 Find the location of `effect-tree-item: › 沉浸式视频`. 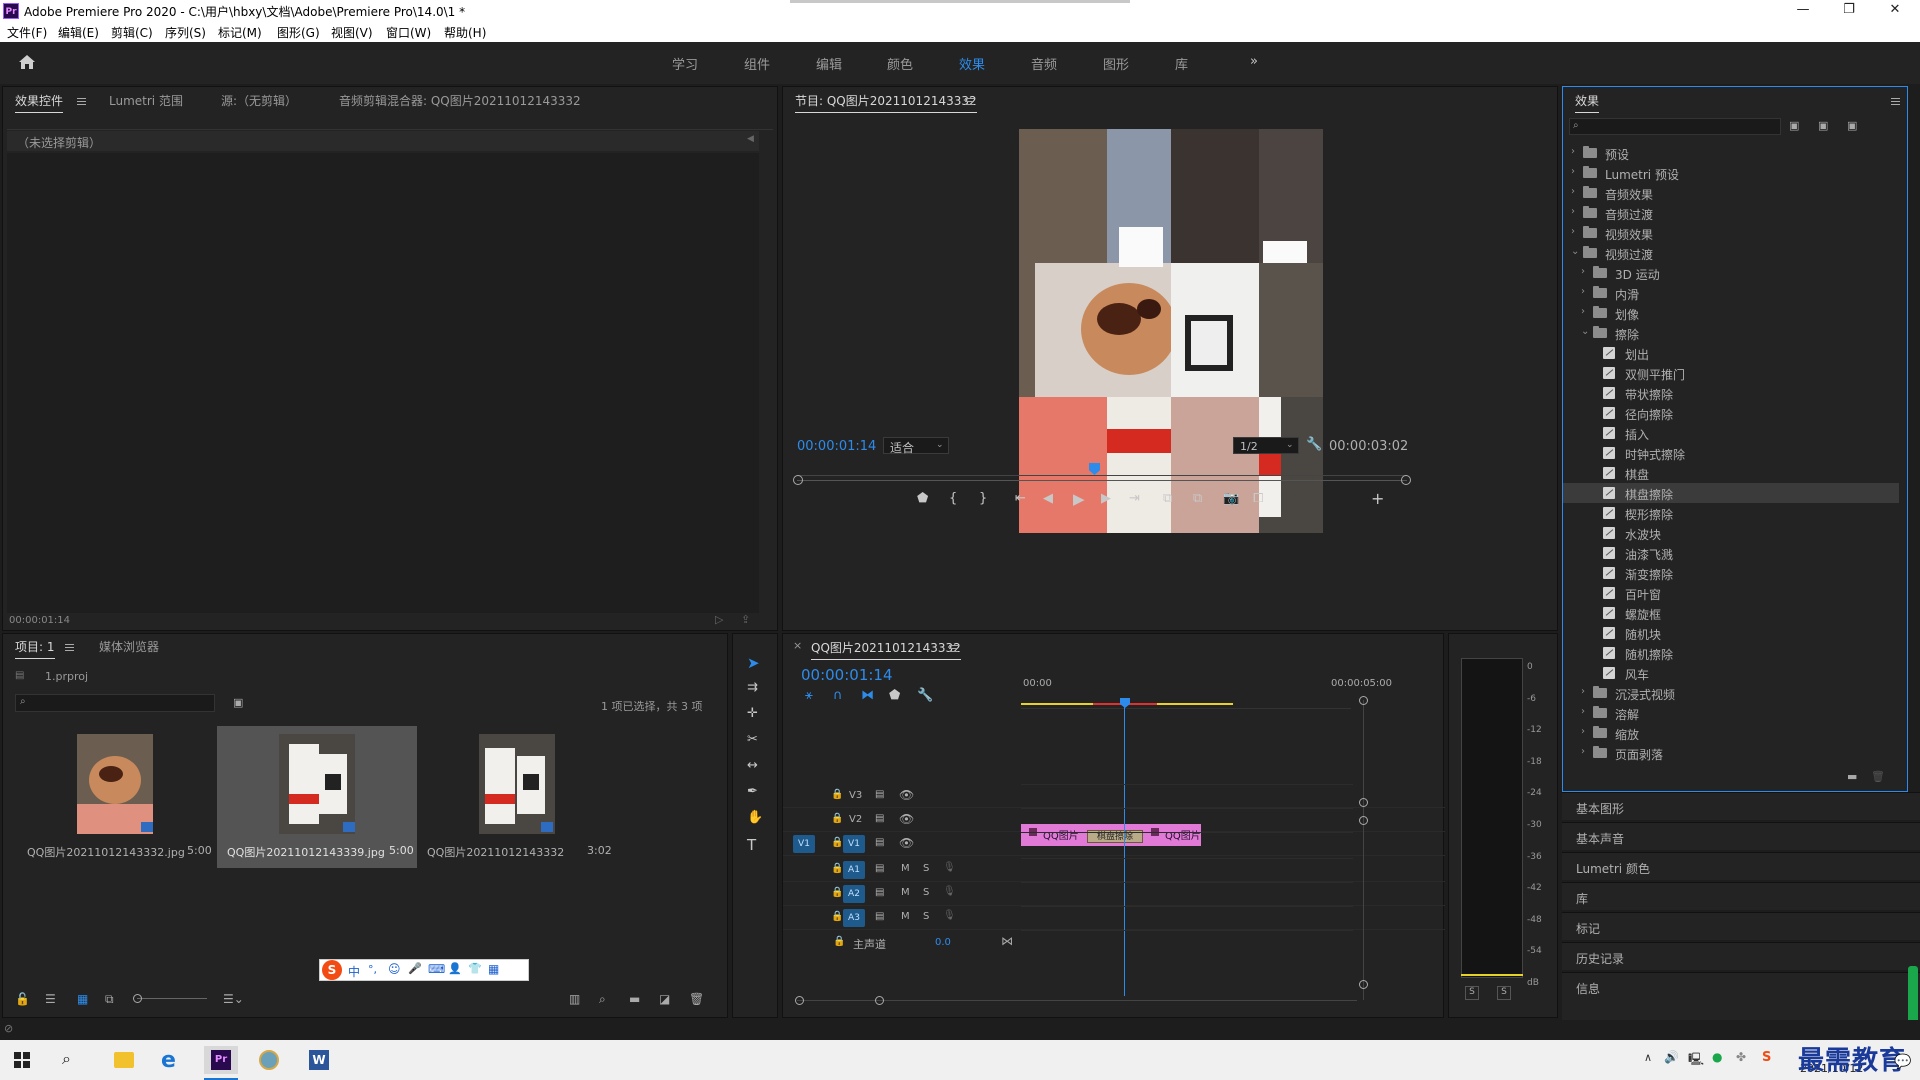

effect-tree-item: › 沉浸式视频 is located at coordinates (1731, 693).